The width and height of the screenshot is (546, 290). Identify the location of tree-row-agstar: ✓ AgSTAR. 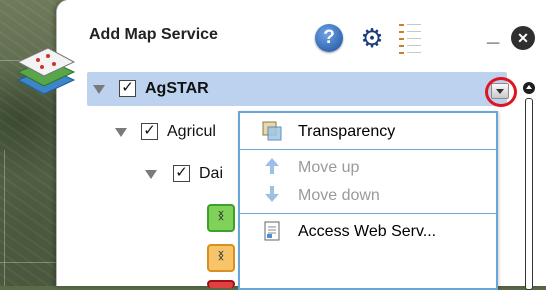
(302, 89).